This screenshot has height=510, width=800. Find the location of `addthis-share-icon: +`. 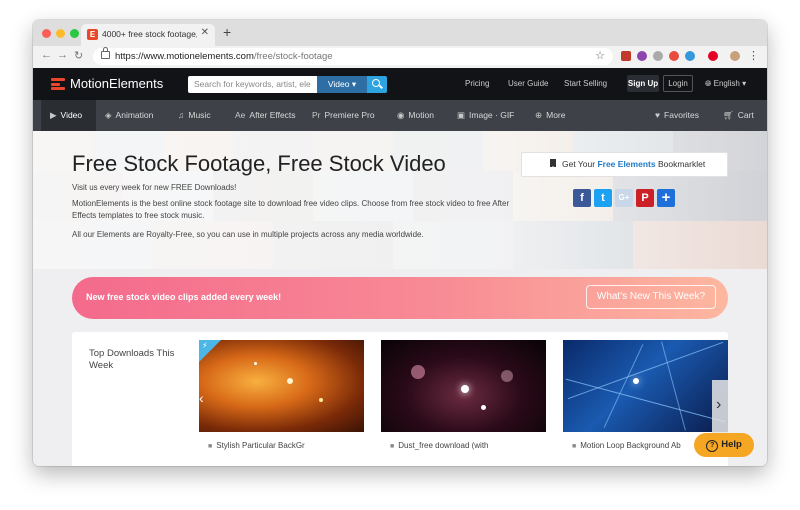

addthis-share-icon: + is located at coordinates (666, 198).